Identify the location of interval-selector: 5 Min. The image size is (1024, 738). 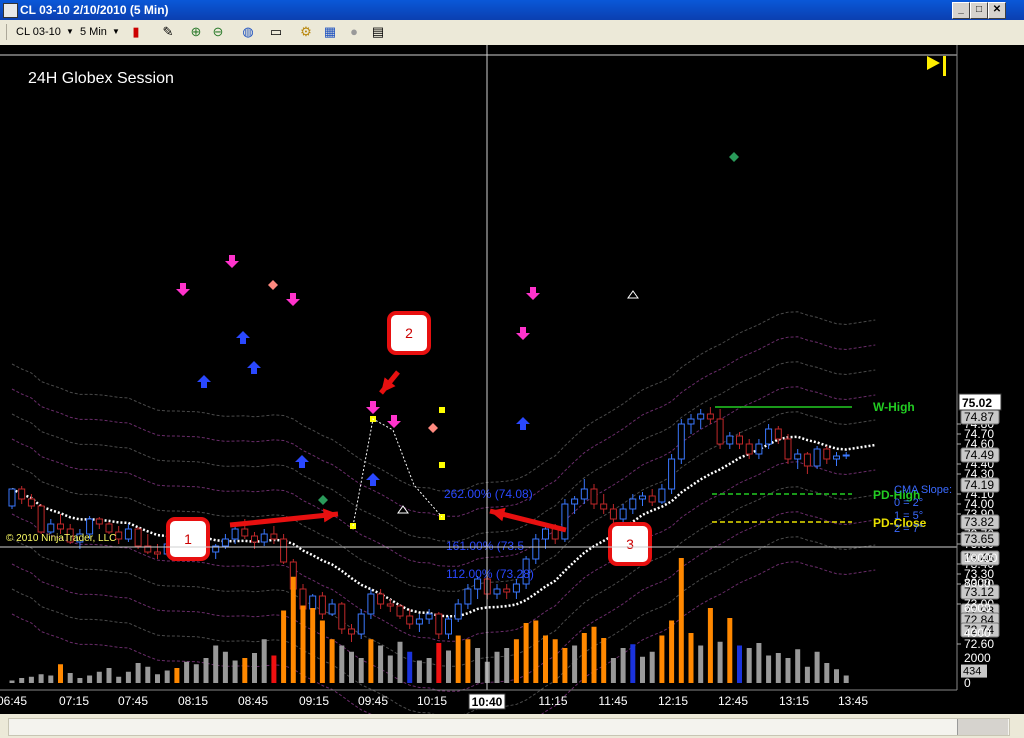
(93, 32).